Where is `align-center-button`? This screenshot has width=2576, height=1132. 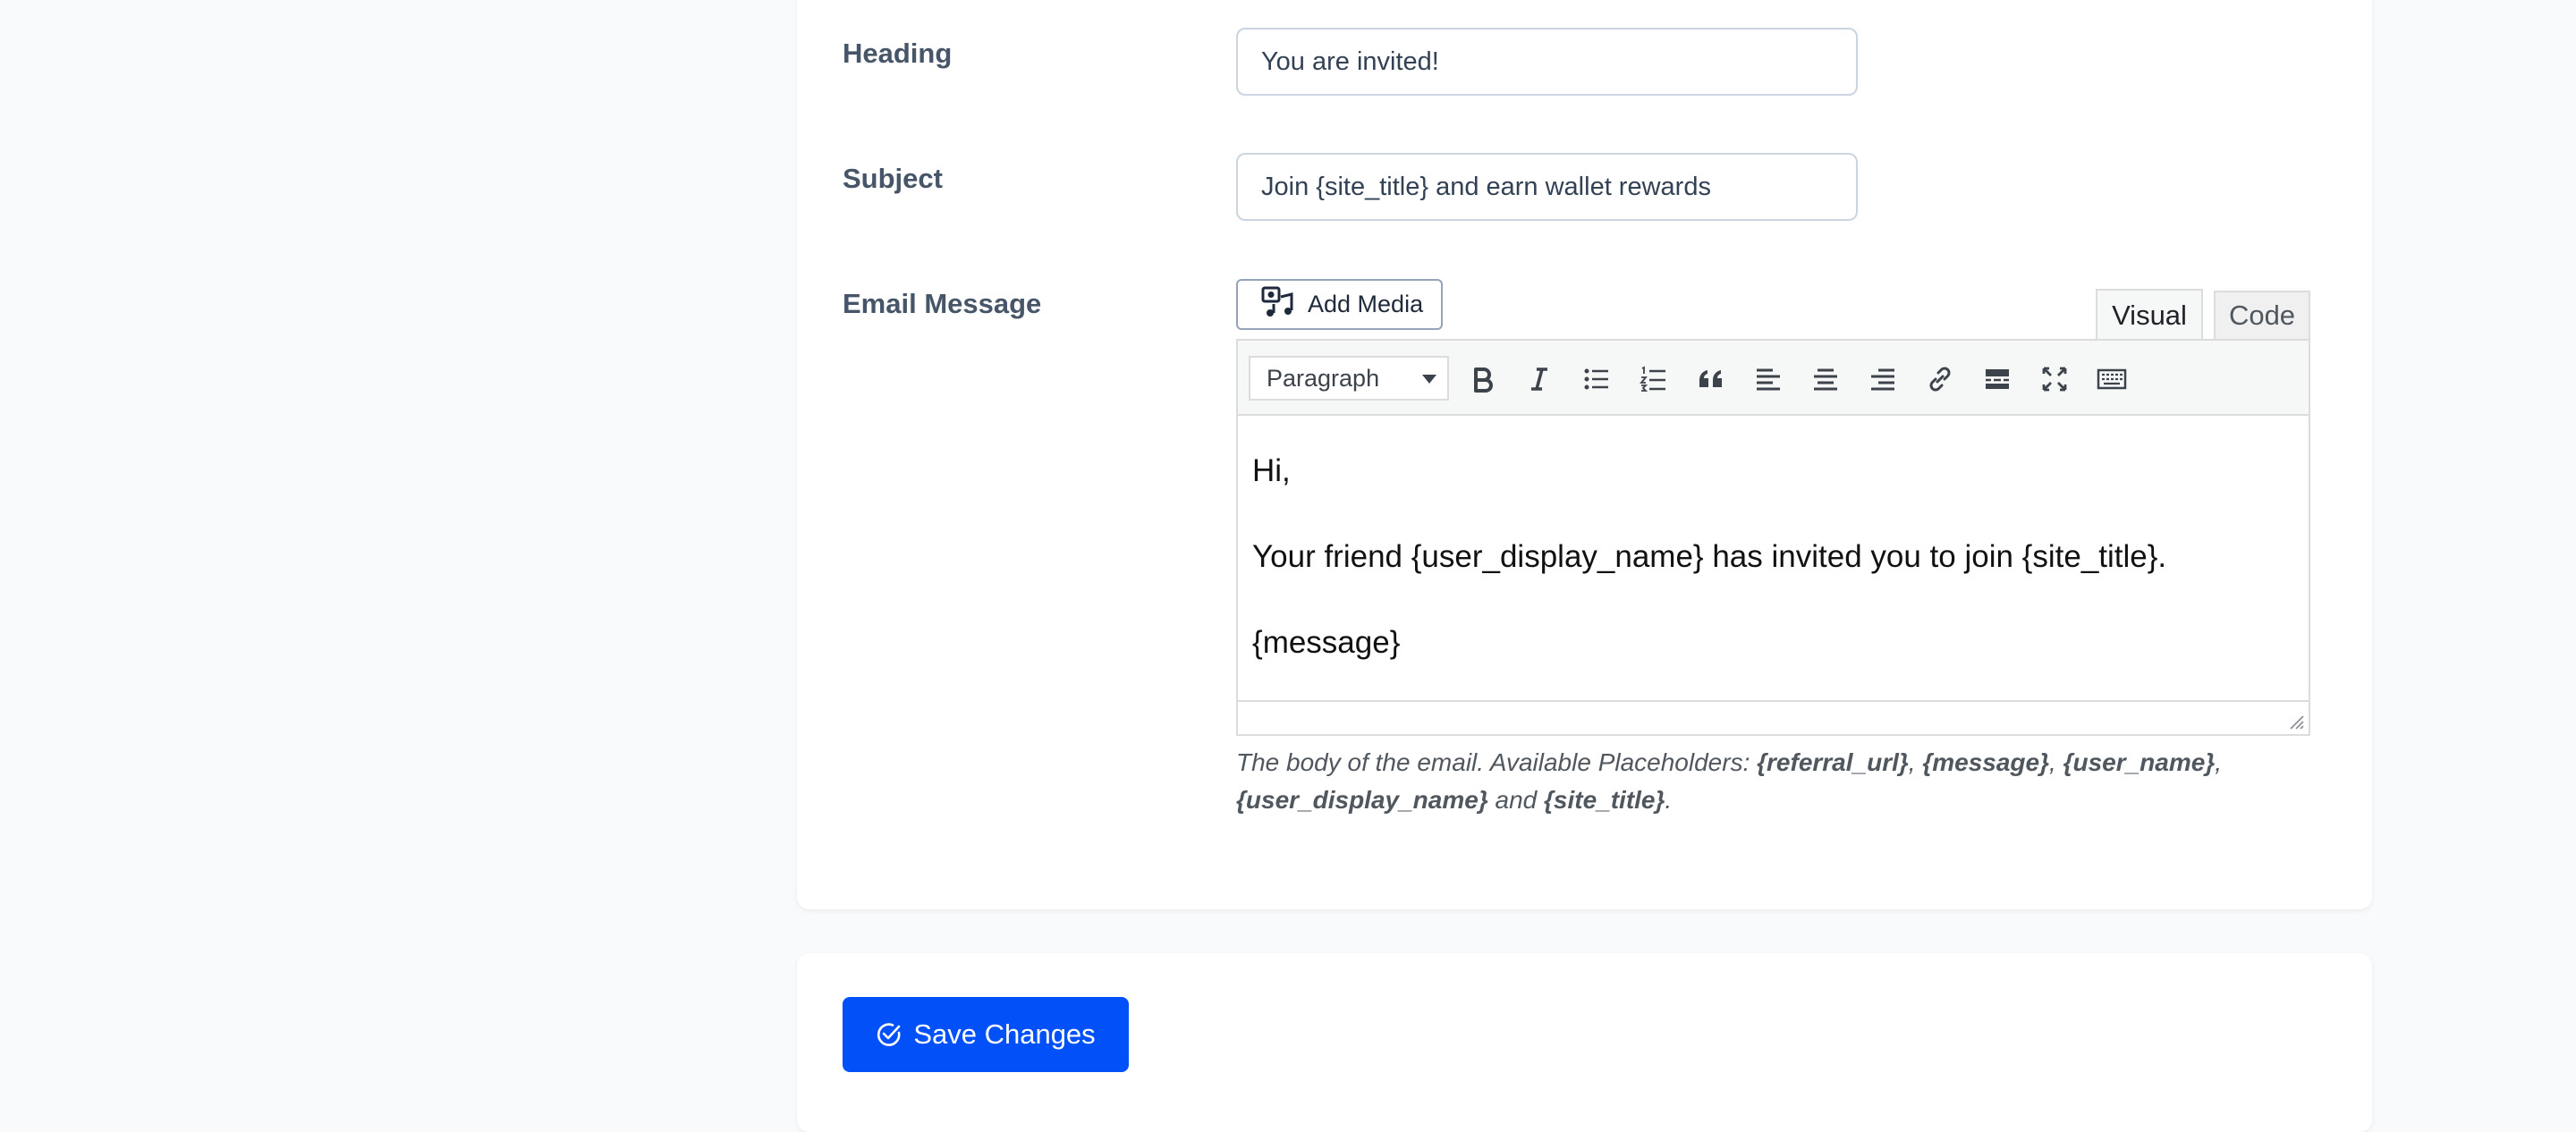 align-center-button is located at coordinates (1825, 379).